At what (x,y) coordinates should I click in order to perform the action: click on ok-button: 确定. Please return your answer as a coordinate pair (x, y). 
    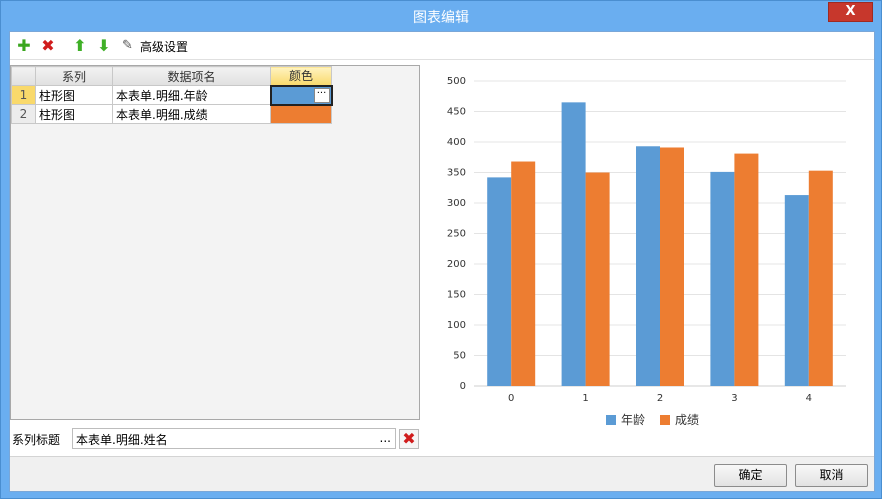
    Looking at the image, I should click on (750, 475).